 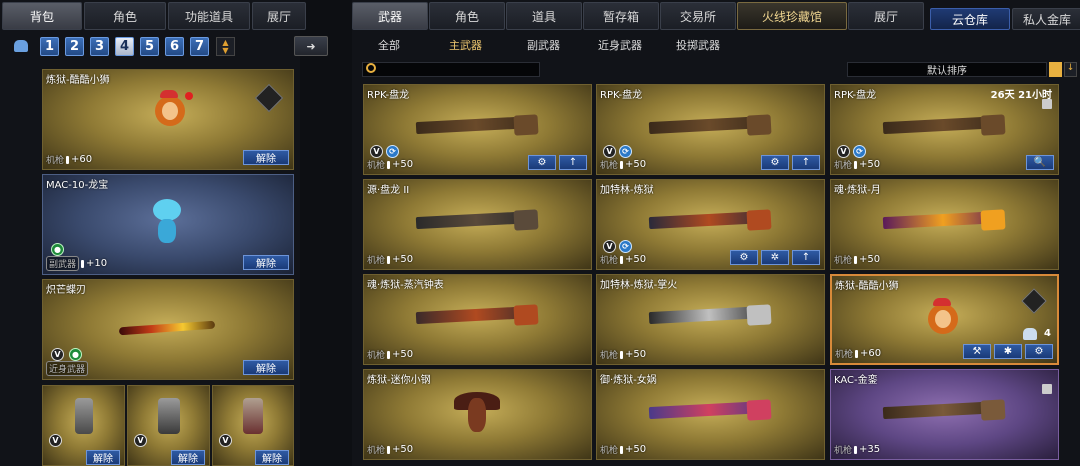 What do you see at coordinates (168, 329) in the screenshot?
I see `equipped-card-knife: 炽芒蝶刃 V ● 近身武器 解除` at bounding box center [168, 329].